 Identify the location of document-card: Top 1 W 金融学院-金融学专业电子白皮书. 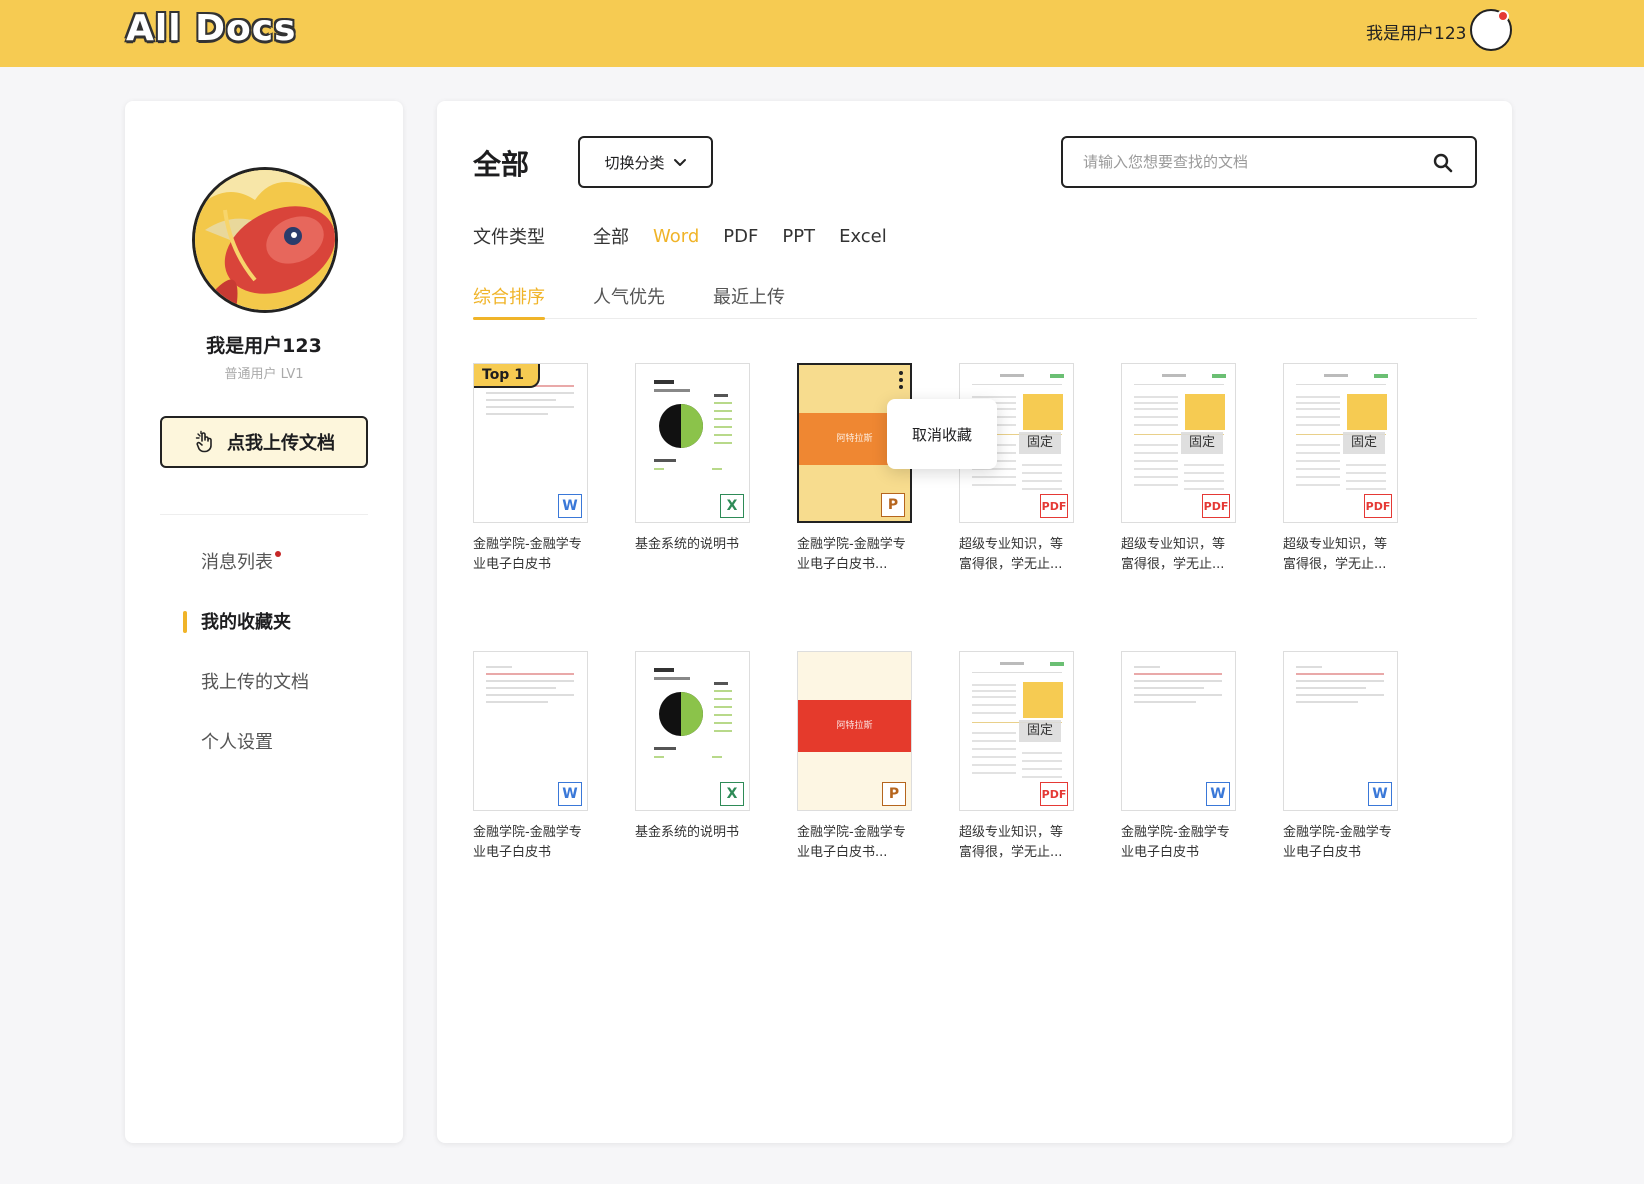
(530, 469).